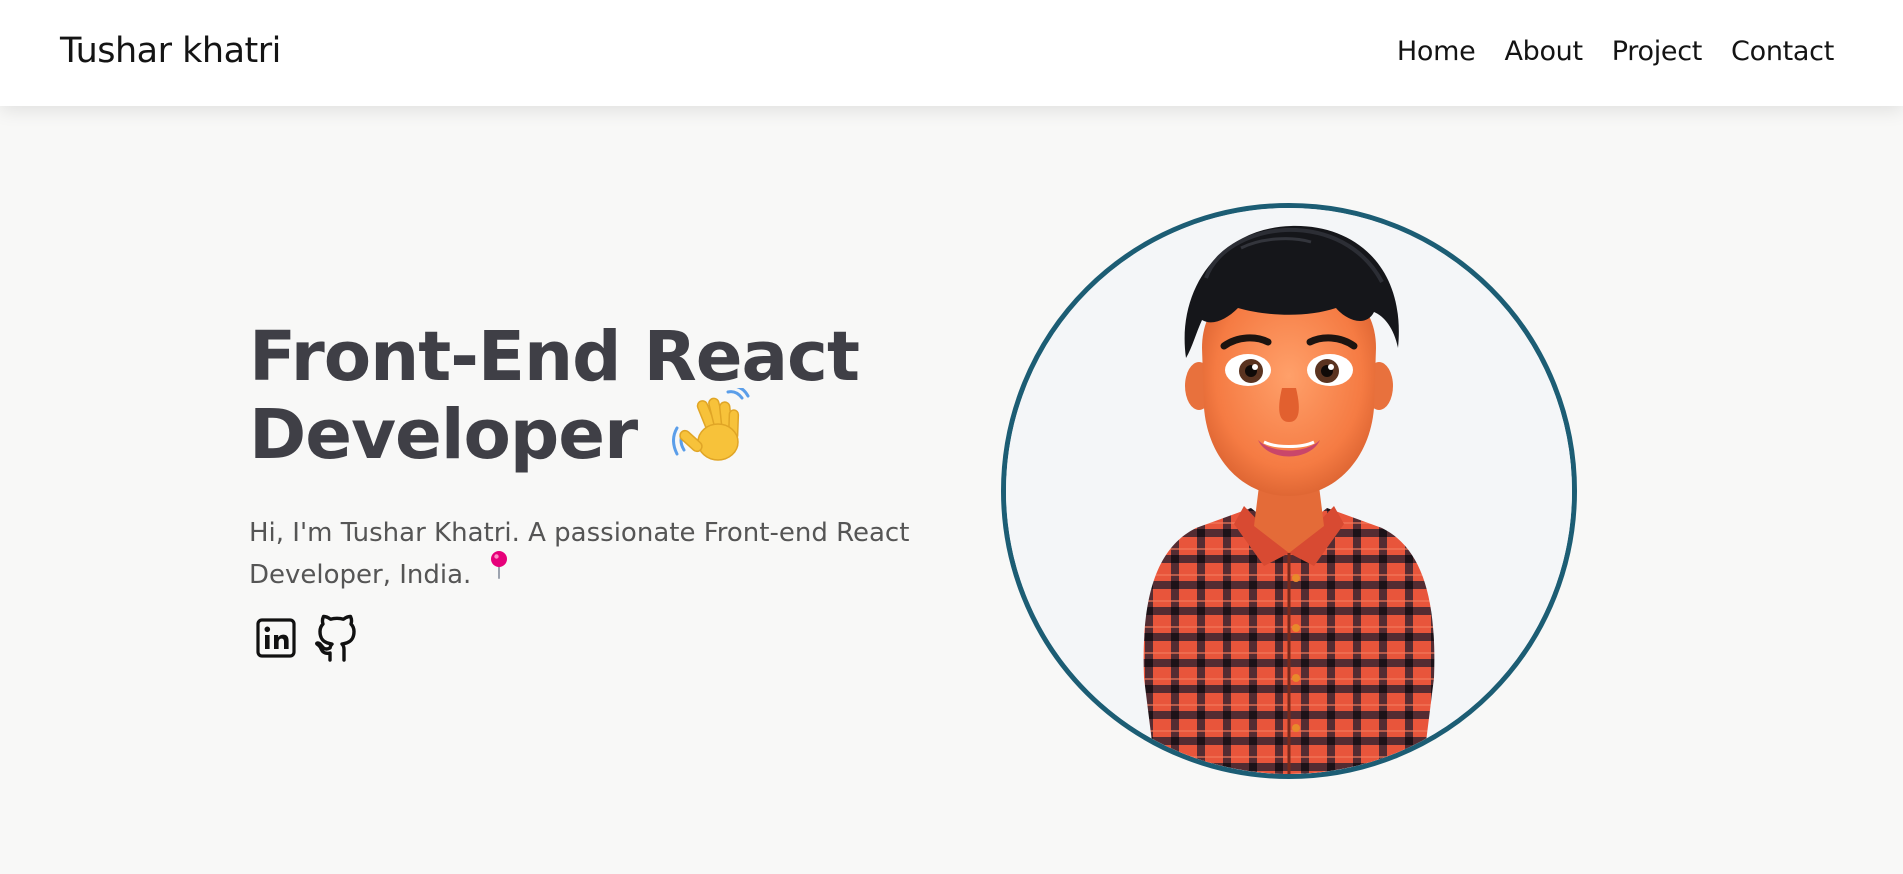 The width and height of the screenshot is (1903, 874). Describe the element at coordinates (443, 435) in the screenshot. I see `headline-line-2: Developer` at that location.